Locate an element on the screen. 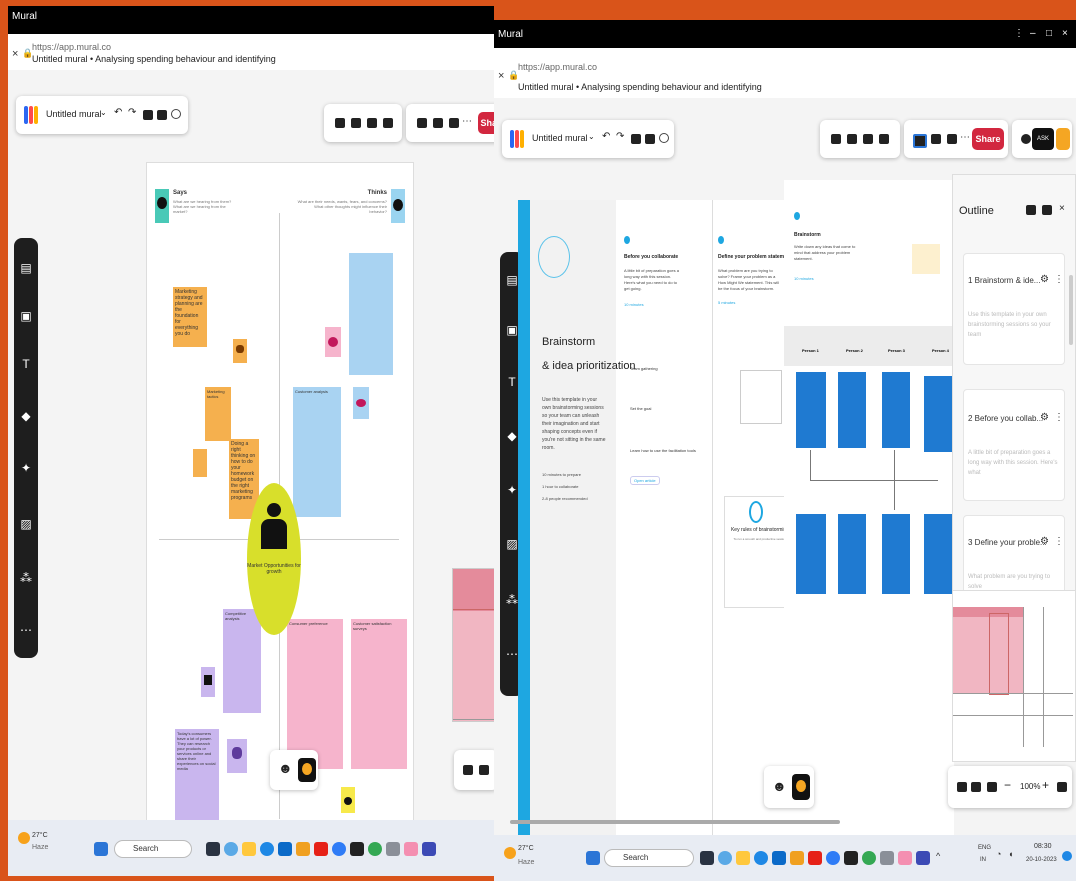 The width and height of the screenshot is (1076, 881). col1-link: 10 minutes is located at coordinates (634, 304).